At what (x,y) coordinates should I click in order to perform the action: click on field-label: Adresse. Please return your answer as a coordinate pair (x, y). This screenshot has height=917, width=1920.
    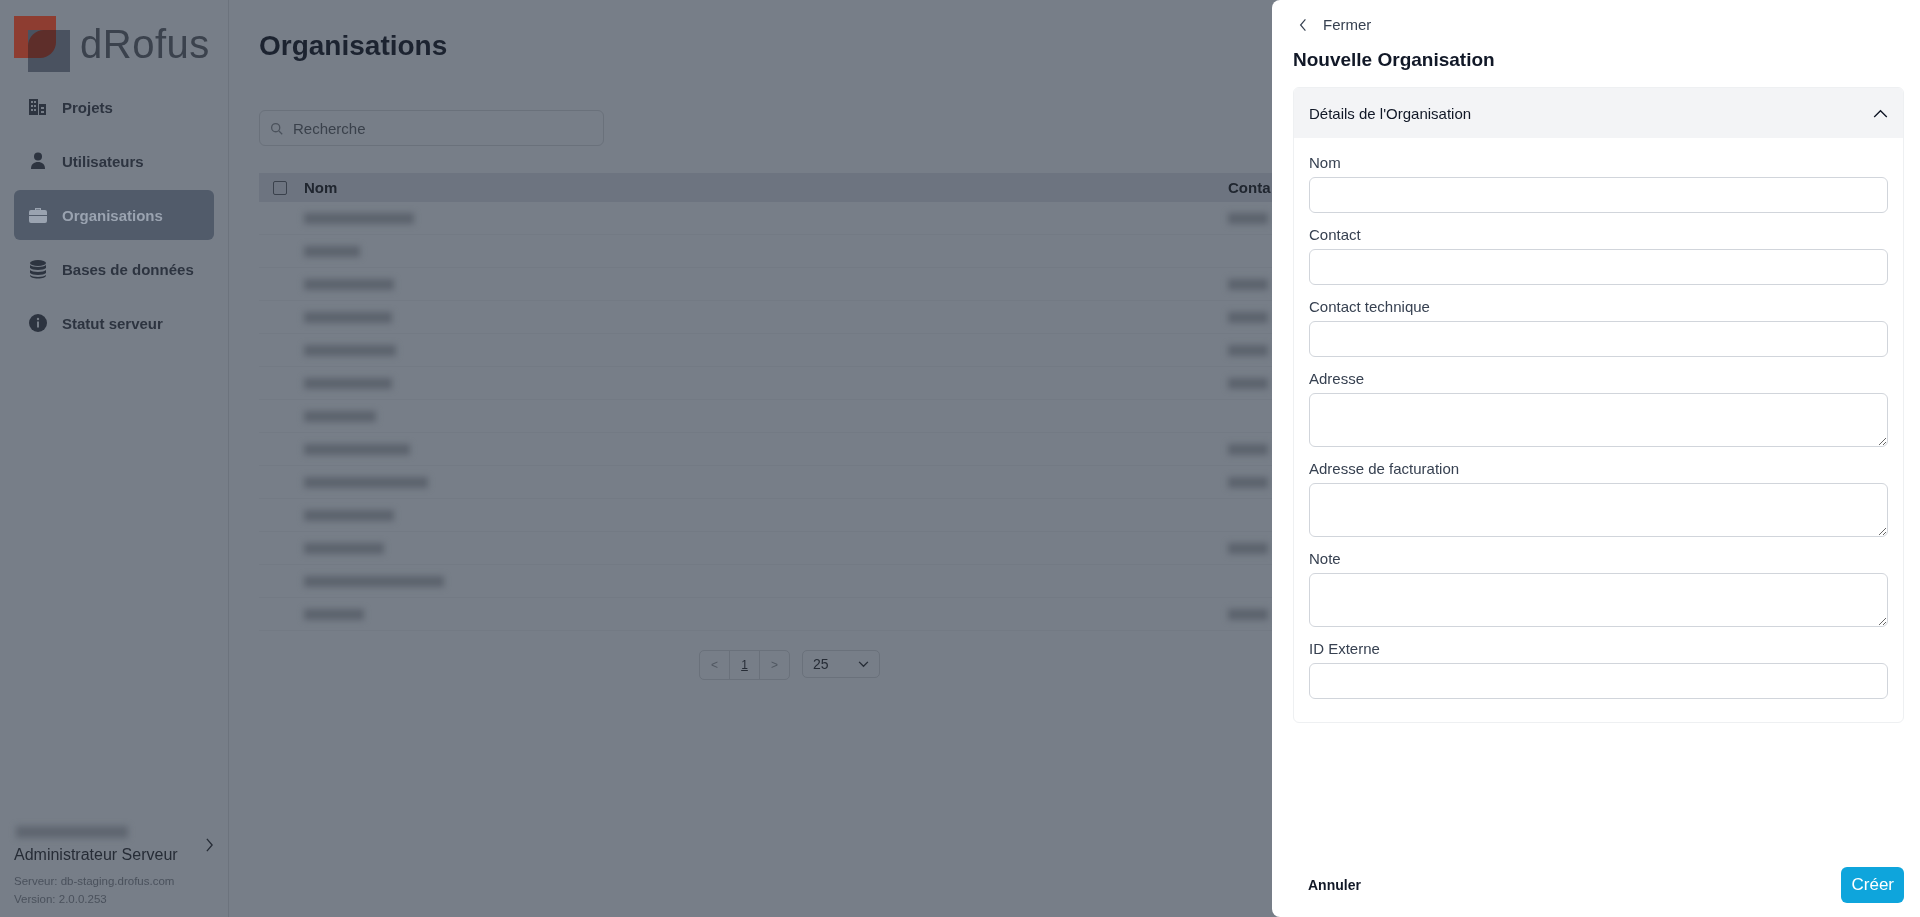
    Looking at the image, I should click on (1337, 378).